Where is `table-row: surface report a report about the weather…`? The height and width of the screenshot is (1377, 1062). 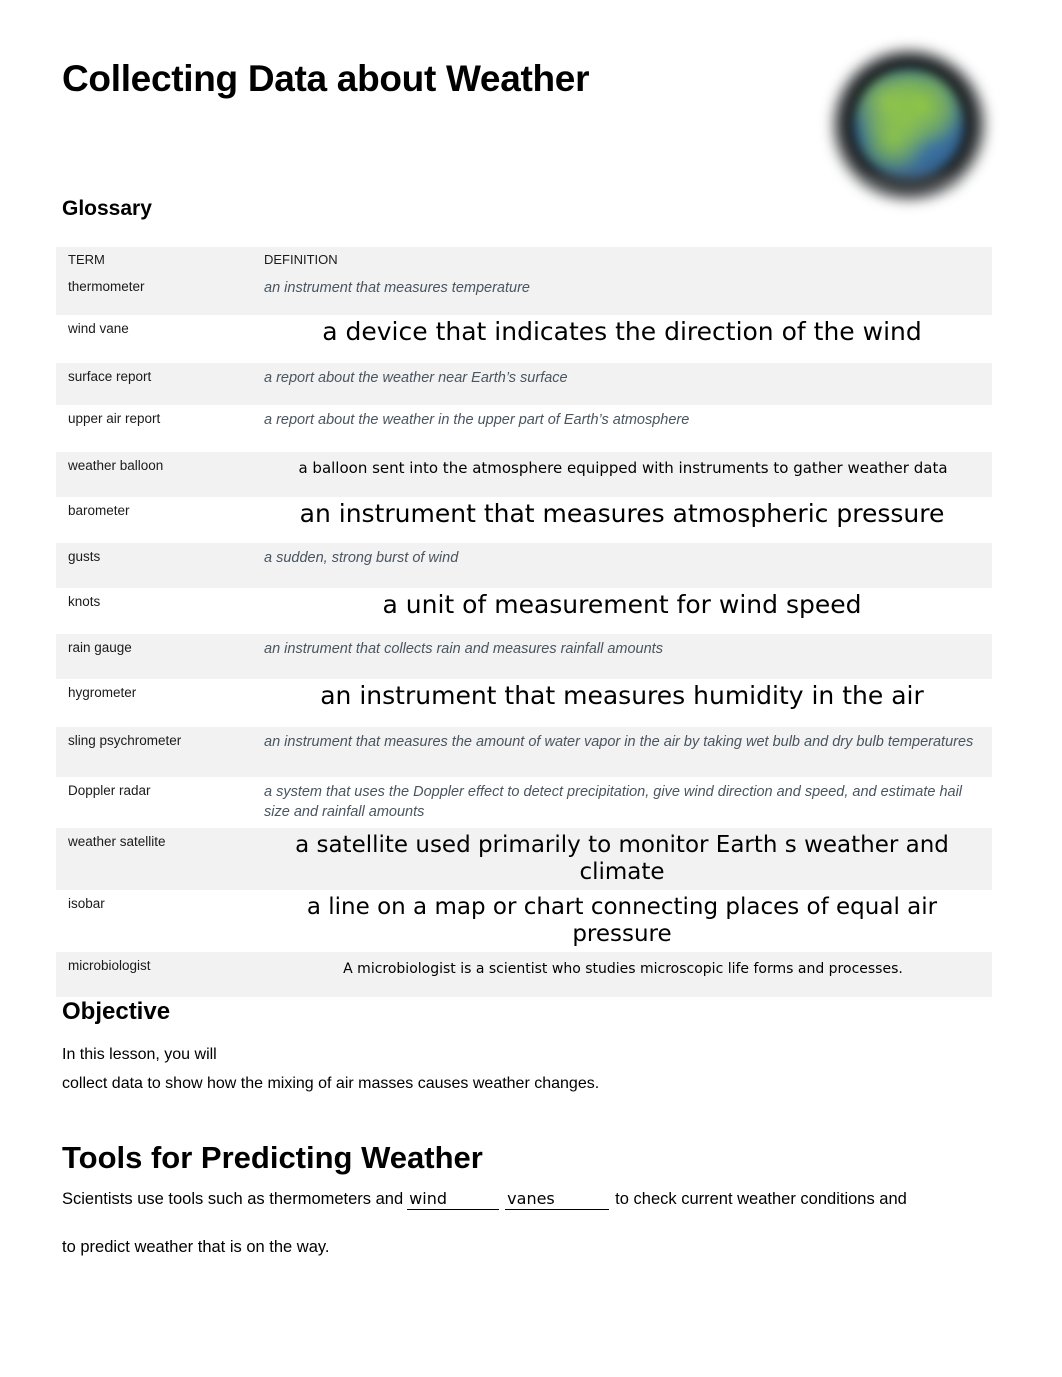 table-row: surface report a report about the weather… is located at coordinates (524, 384).